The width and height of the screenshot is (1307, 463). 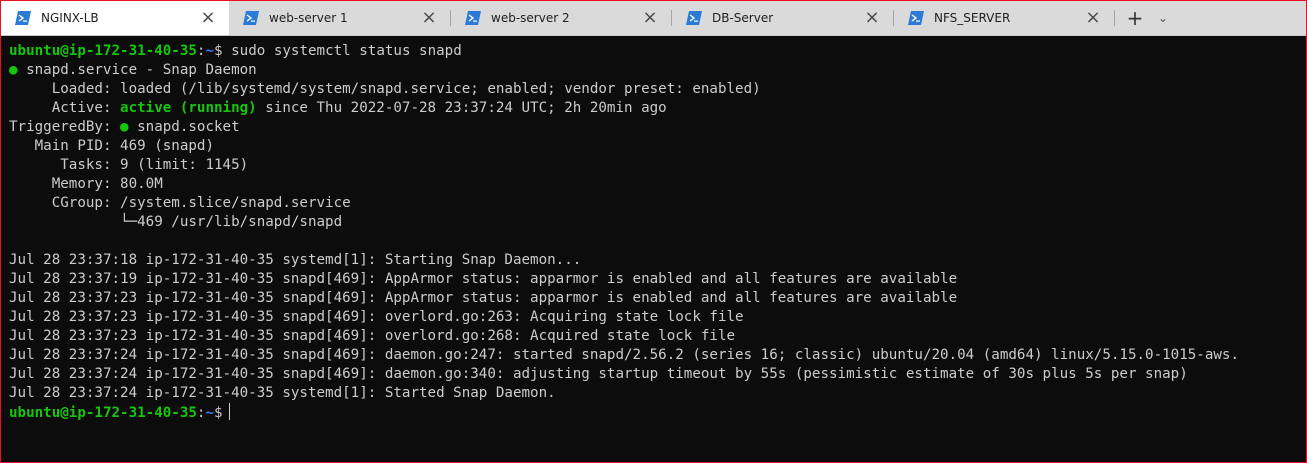 What do you see at coordinates (229, 411) in the screenshot?
I see `text-cursor` at bounding box center [229, 411].